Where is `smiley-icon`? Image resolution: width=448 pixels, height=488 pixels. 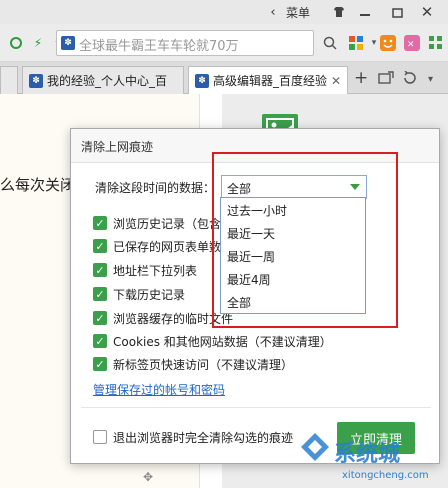
smiley-icon is located at coordinates (388, 43).